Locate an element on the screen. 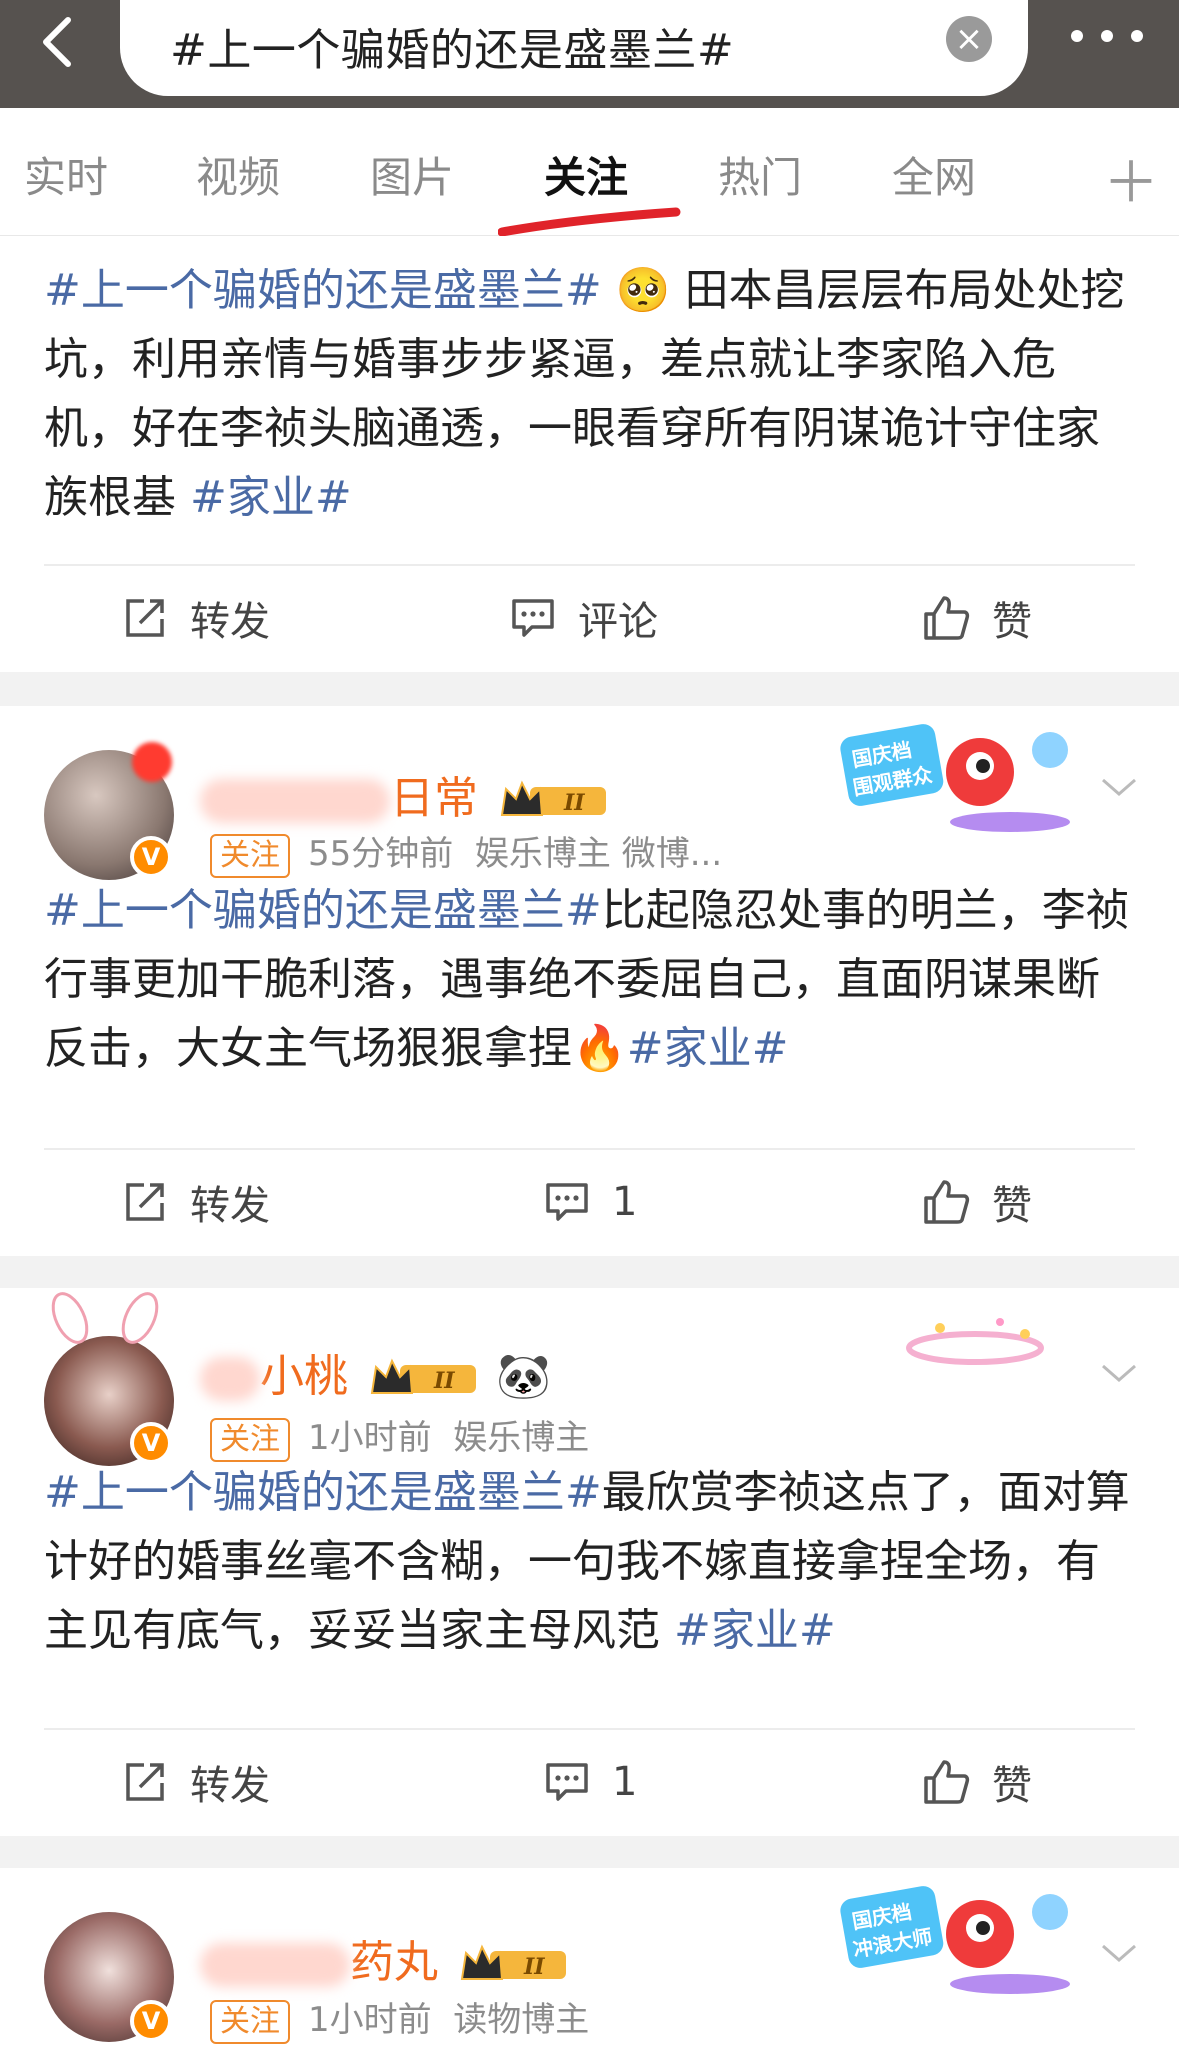  username-visible: 日常 is located at coordinates (434, 798).